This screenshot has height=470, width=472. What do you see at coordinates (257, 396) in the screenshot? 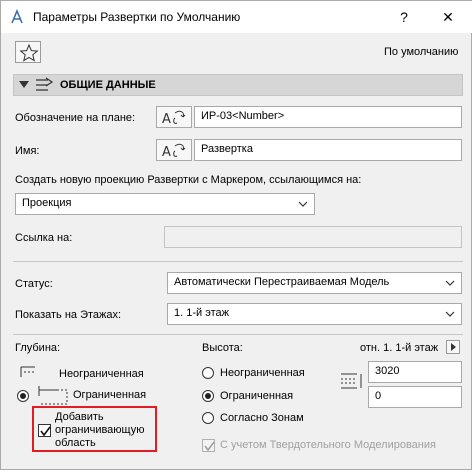
I see `height-limited-label: Ограниченная` at bounding box center [257, 396].